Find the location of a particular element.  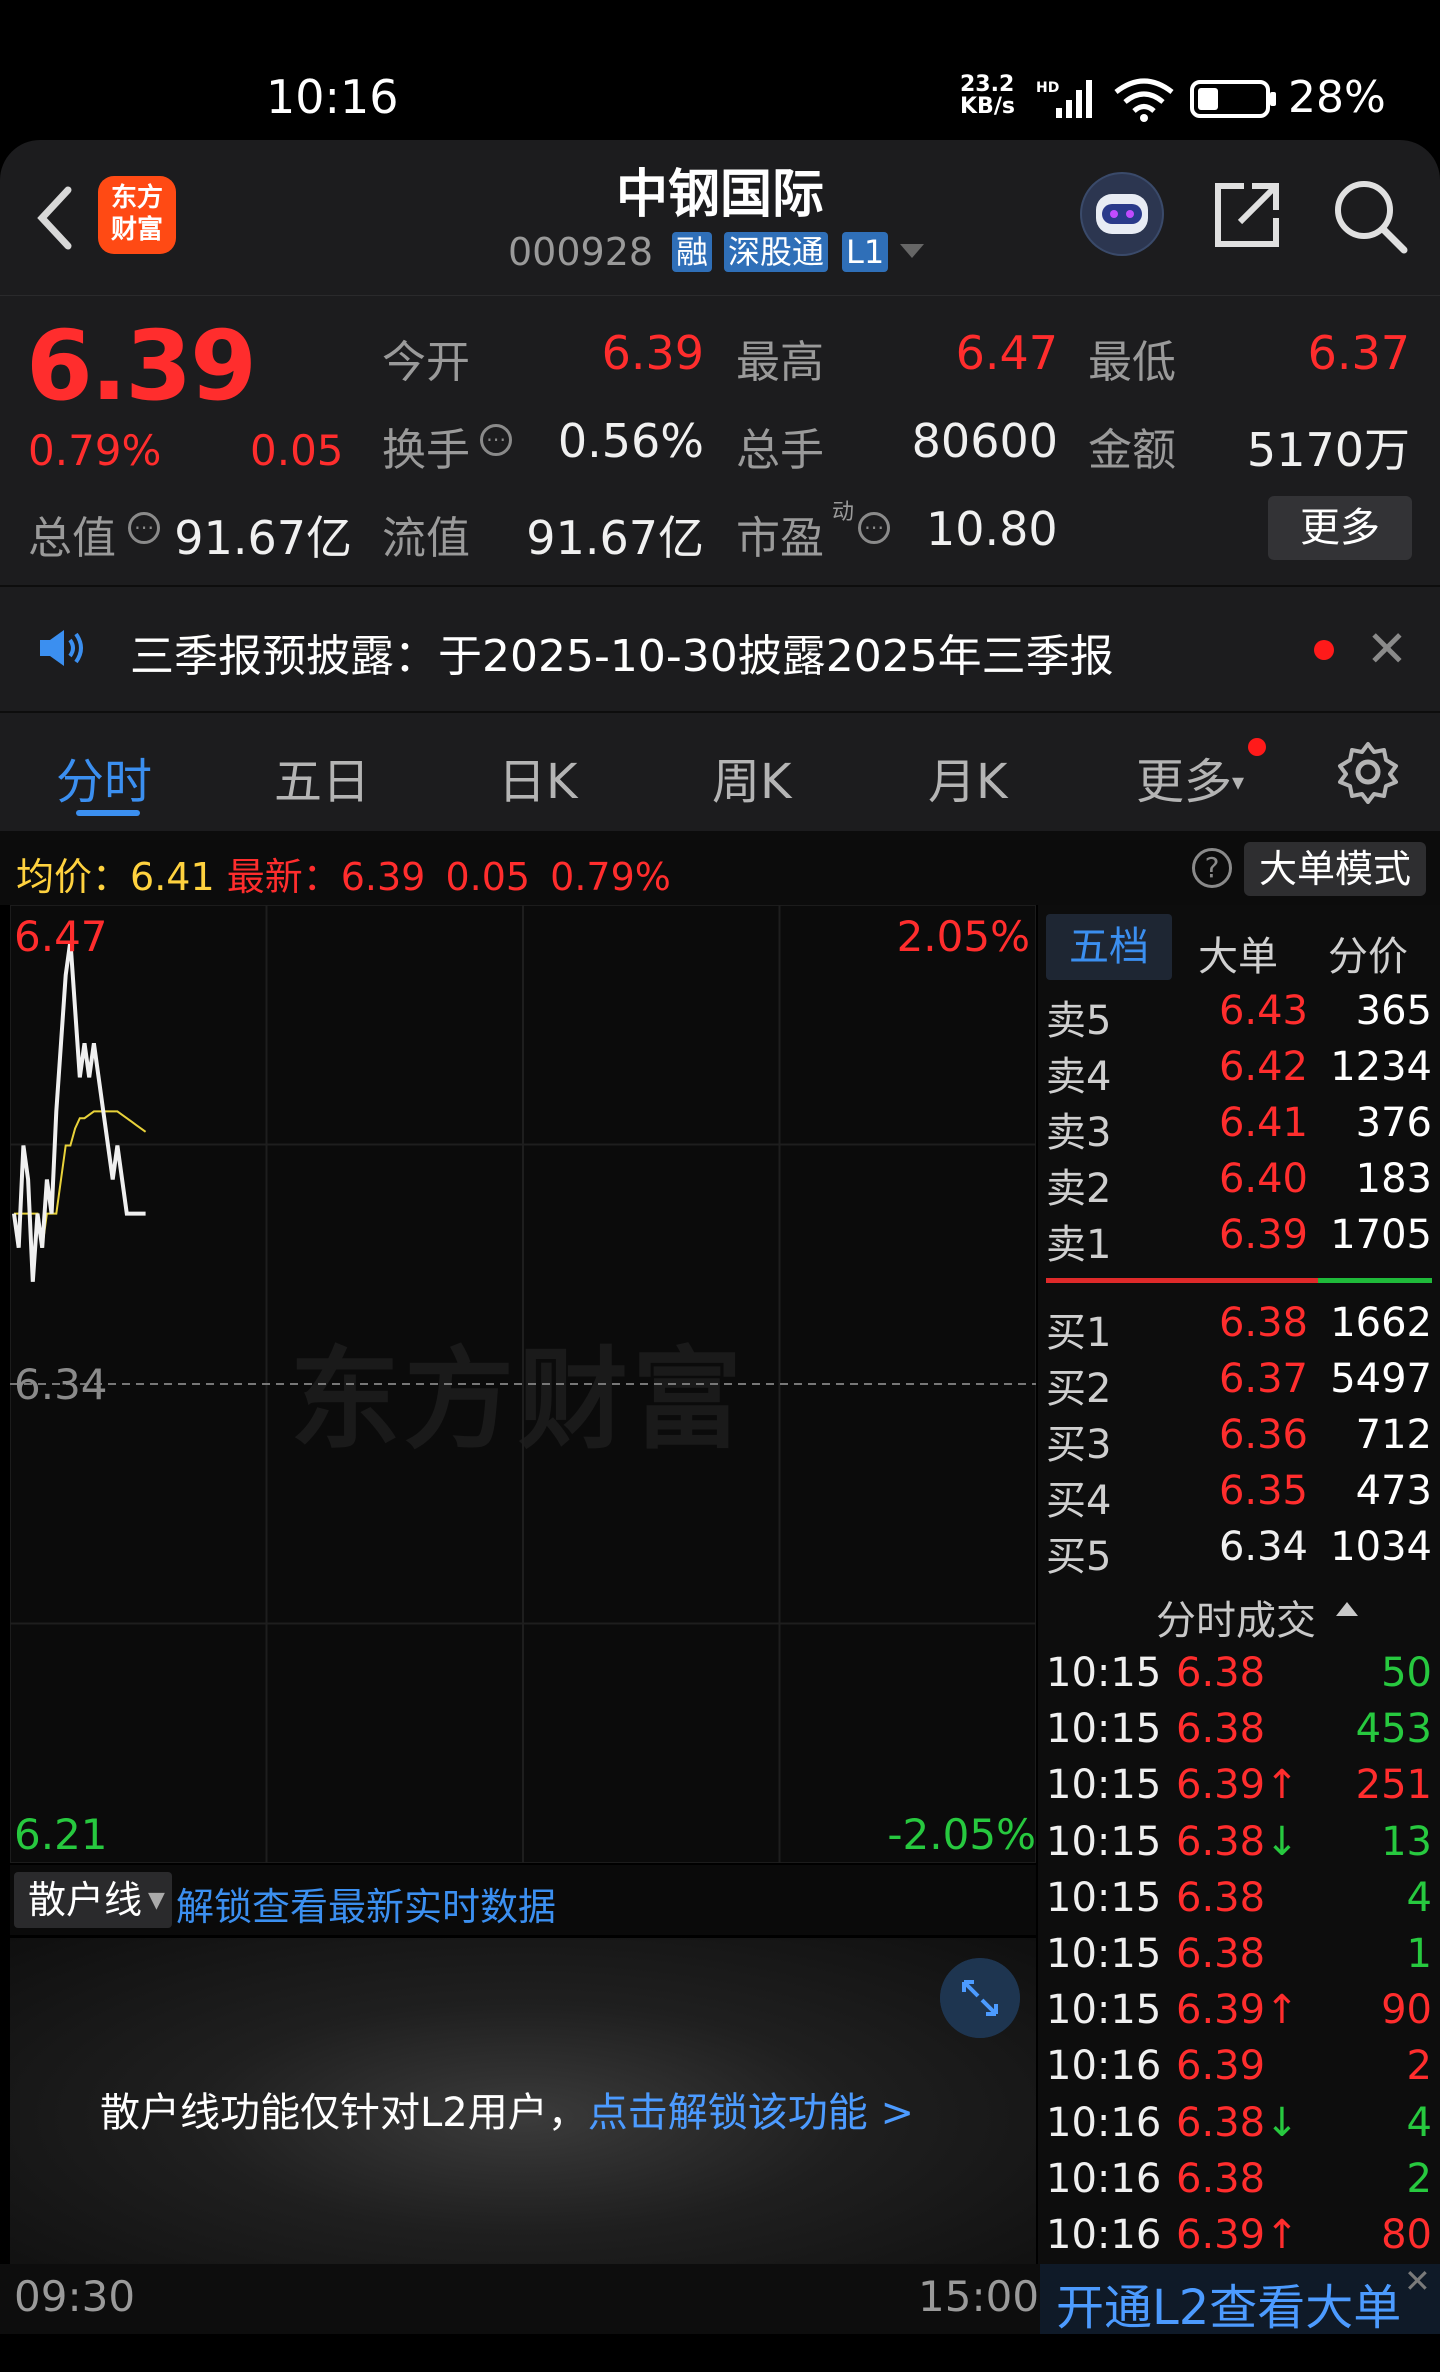

gear-icon is located at coordinates (1368, 772).